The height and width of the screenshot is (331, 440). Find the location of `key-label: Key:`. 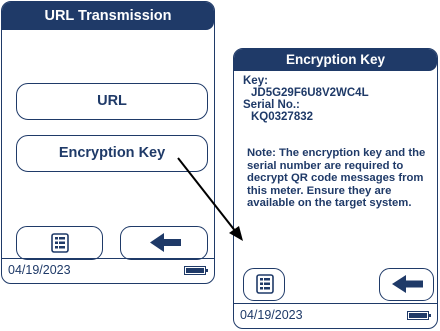

key-label: Key: is located at coordinates (255, 81).